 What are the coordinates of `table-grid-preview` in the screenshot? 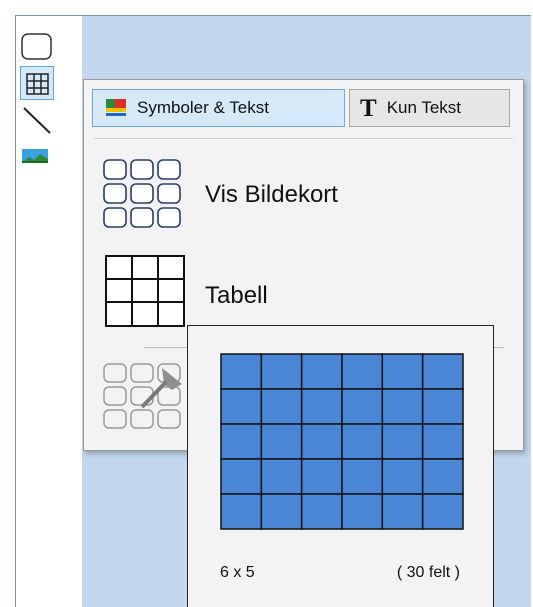 It's located at (342, 441).